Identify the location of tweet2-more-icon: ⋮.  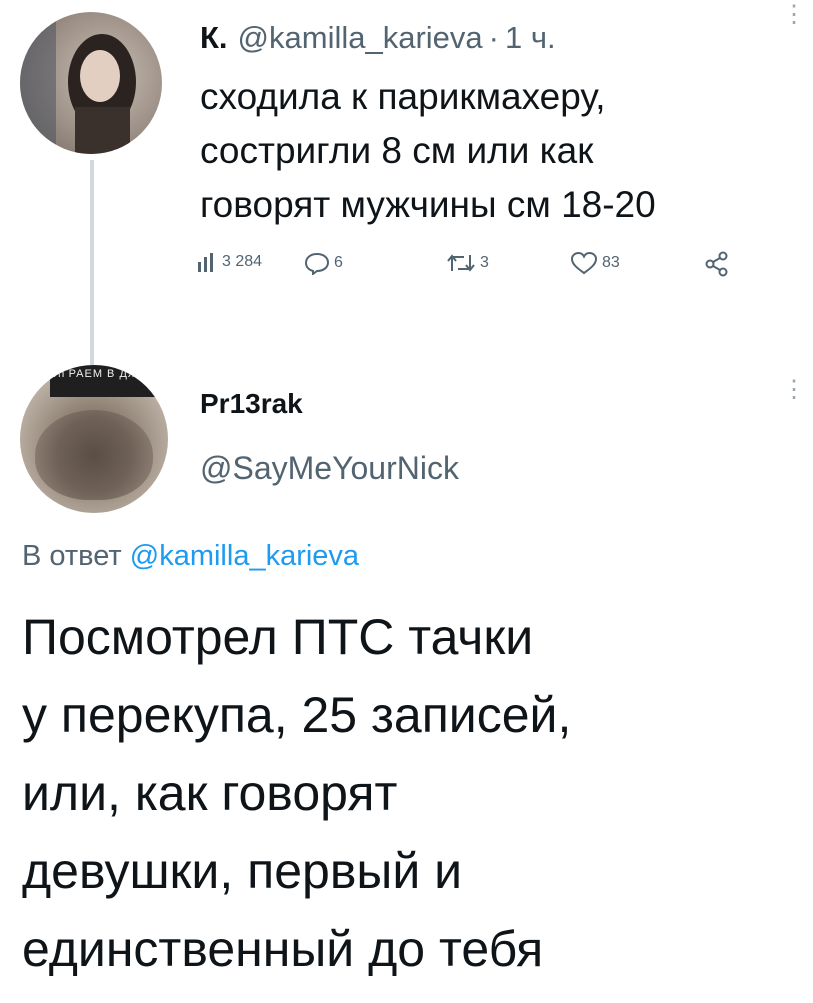
(794, 390).